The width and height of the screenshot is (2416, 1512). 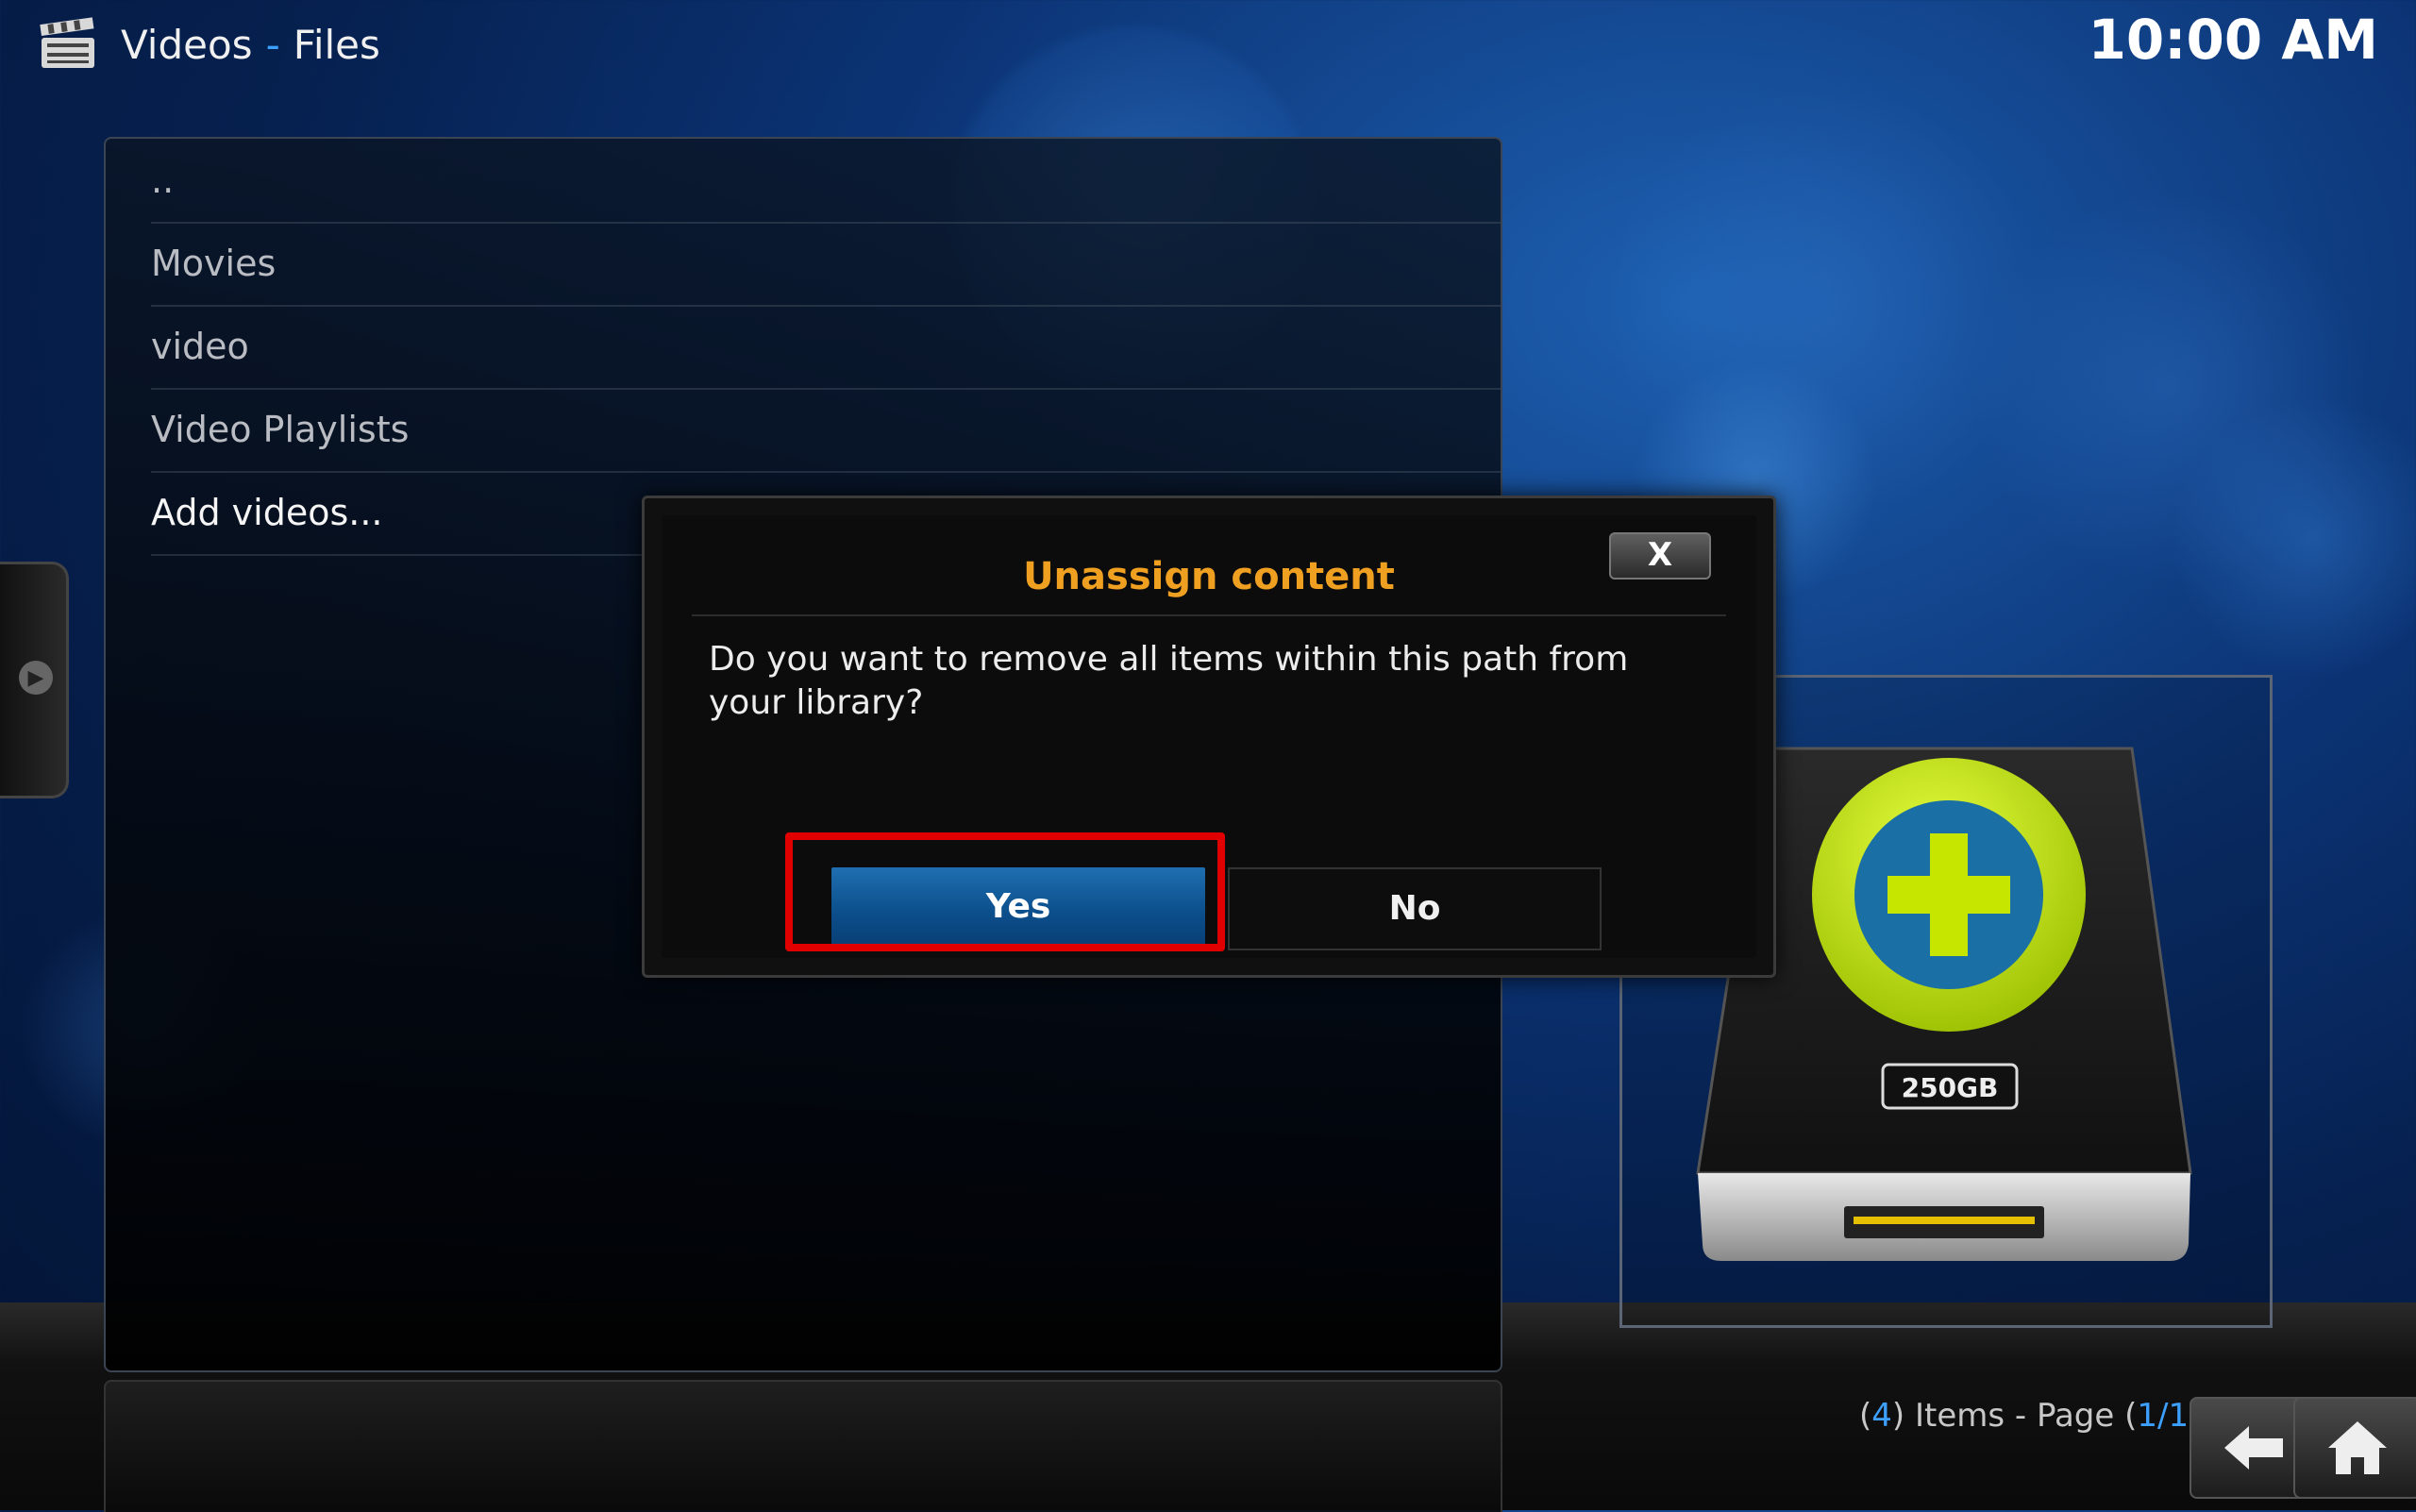 What do you see at coordinates (1005, 891) in the screenshot?
I see `focus-highlight` at bounding box center [1005, 891].